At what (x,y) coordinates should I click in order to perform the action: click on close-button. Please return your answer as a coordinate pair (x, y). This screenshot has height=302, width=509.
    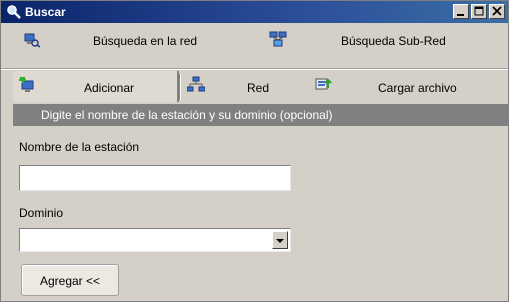
    Looking at the image, I should click on (497, 11).